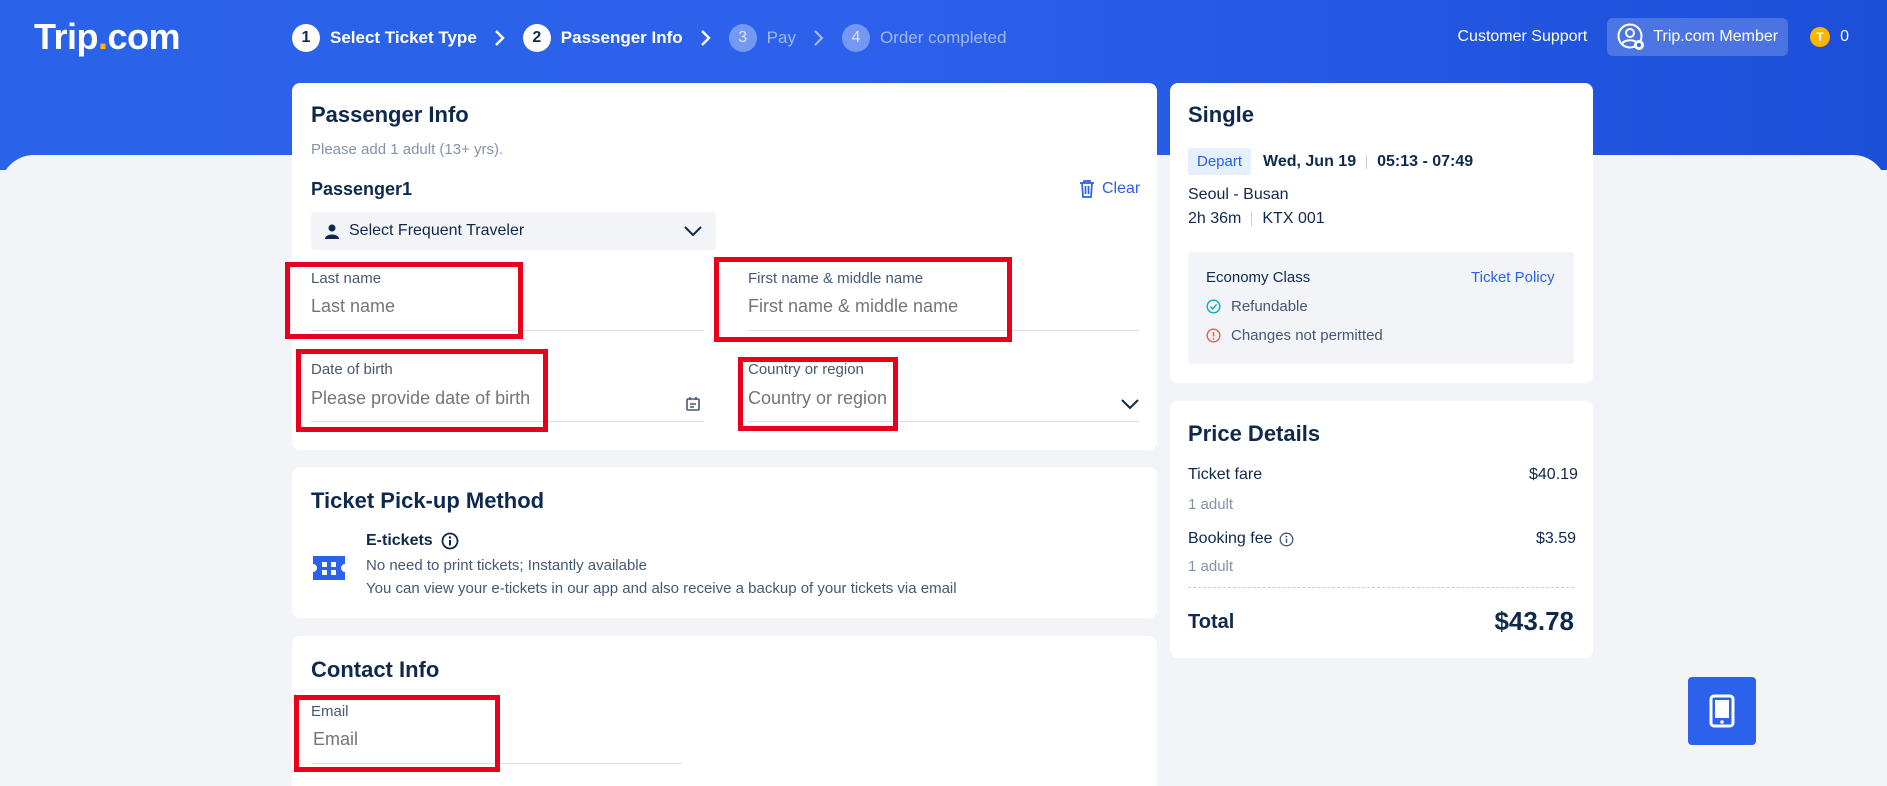  What do you see at coordinates (390, 114) in the screenshot?
I see `passenger-info-title: Passenger Info` at bounding box center [390, 114].